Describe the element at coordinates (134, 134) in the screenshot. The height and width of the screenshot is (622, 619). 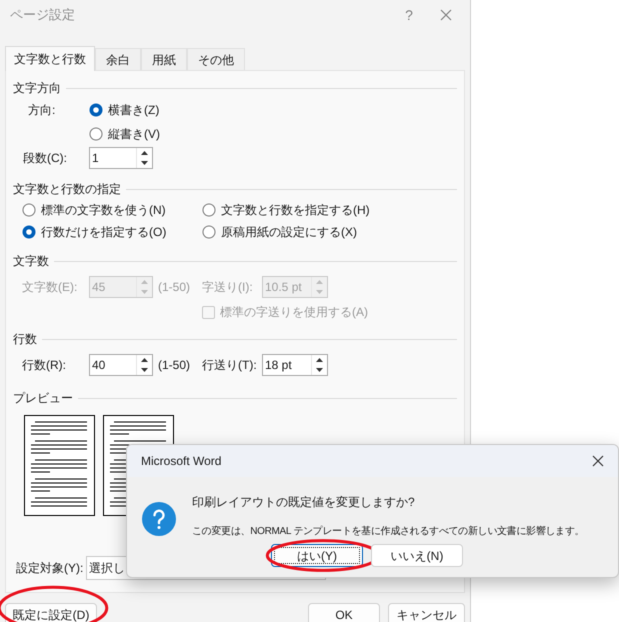
I see `radio-label: 縦書き(V)` at that location.